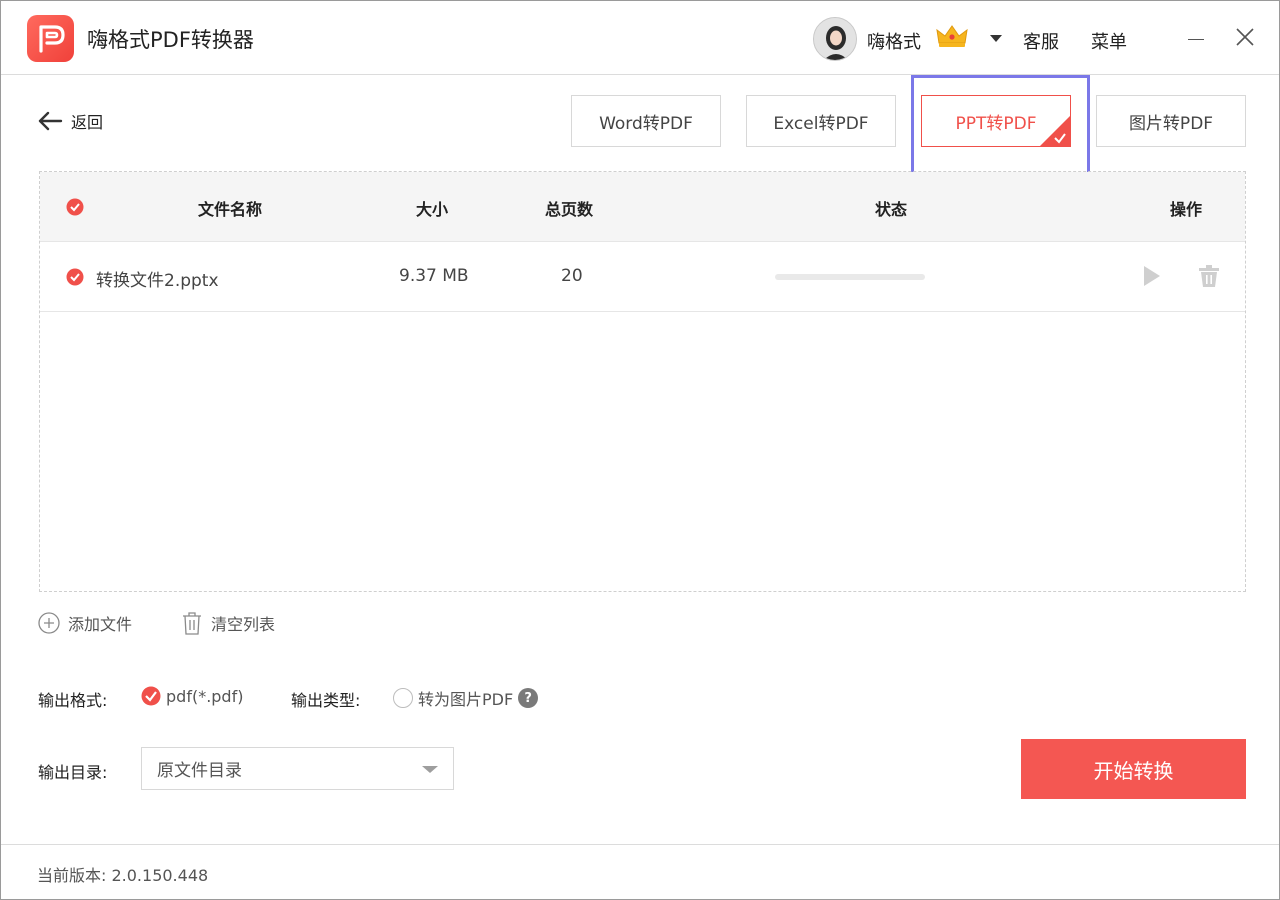 The width and height of the screenshot is (1280, 900). What do you see at coordinates (50, 121) in the screenshot?
I see `arrow-left-icon` at bounding box center [50, 121].